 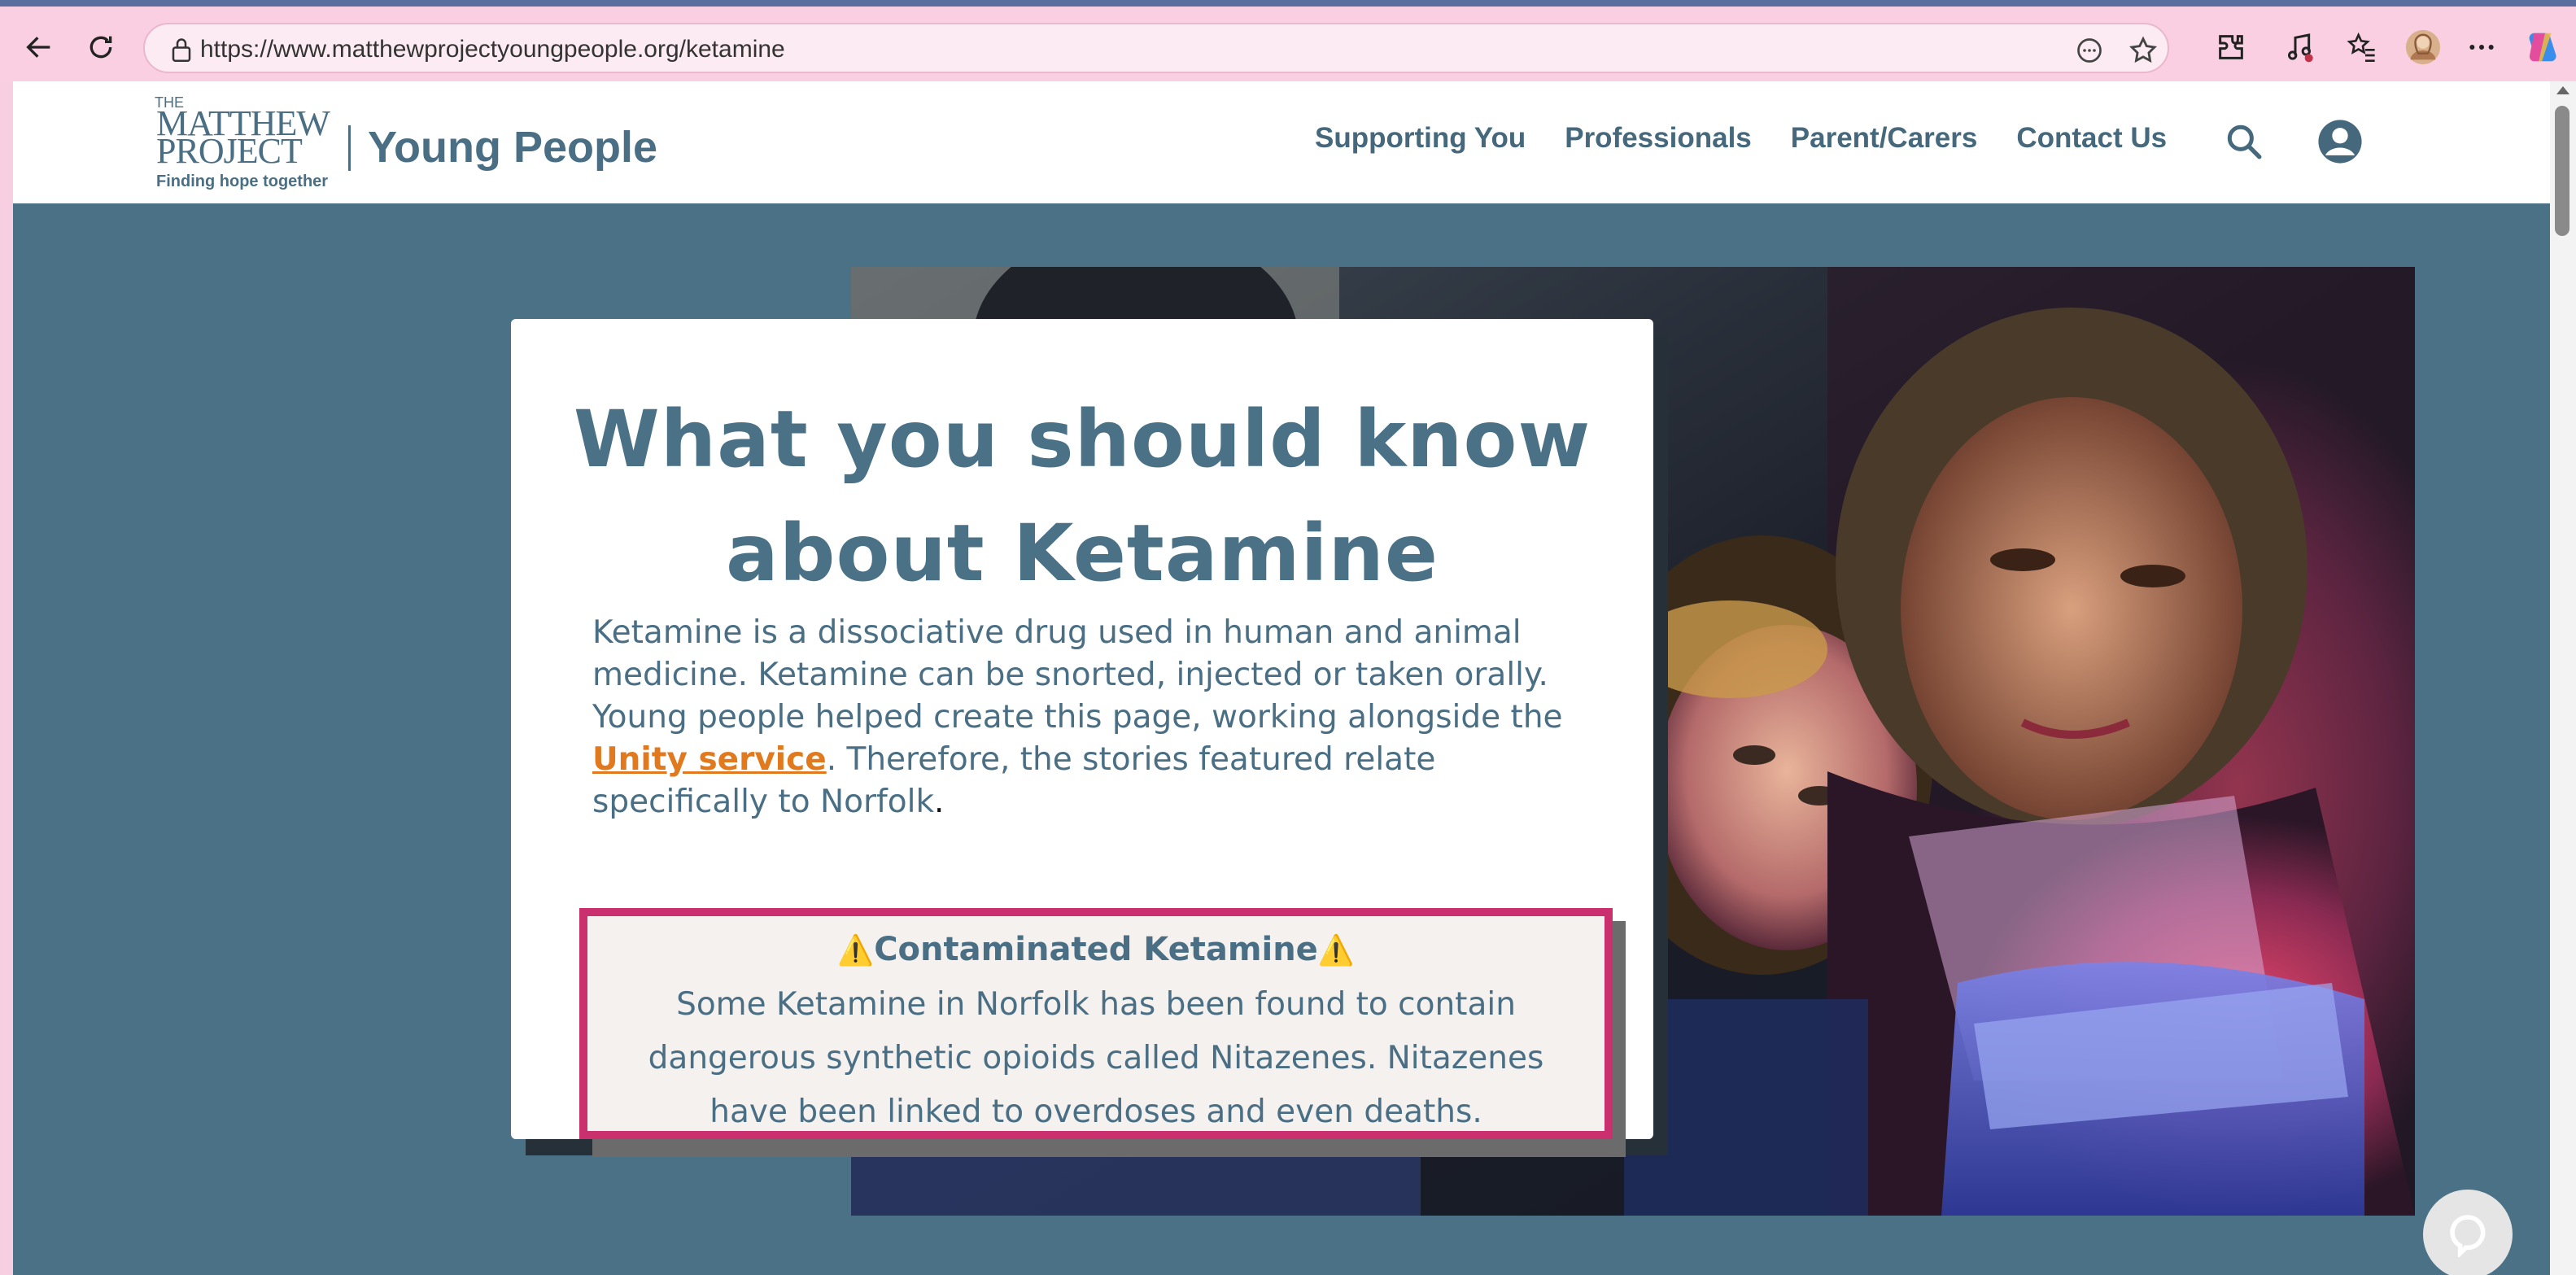 I want to click on warning-title-text: Contaminated Ketamine, so click(x=1096, y=949).